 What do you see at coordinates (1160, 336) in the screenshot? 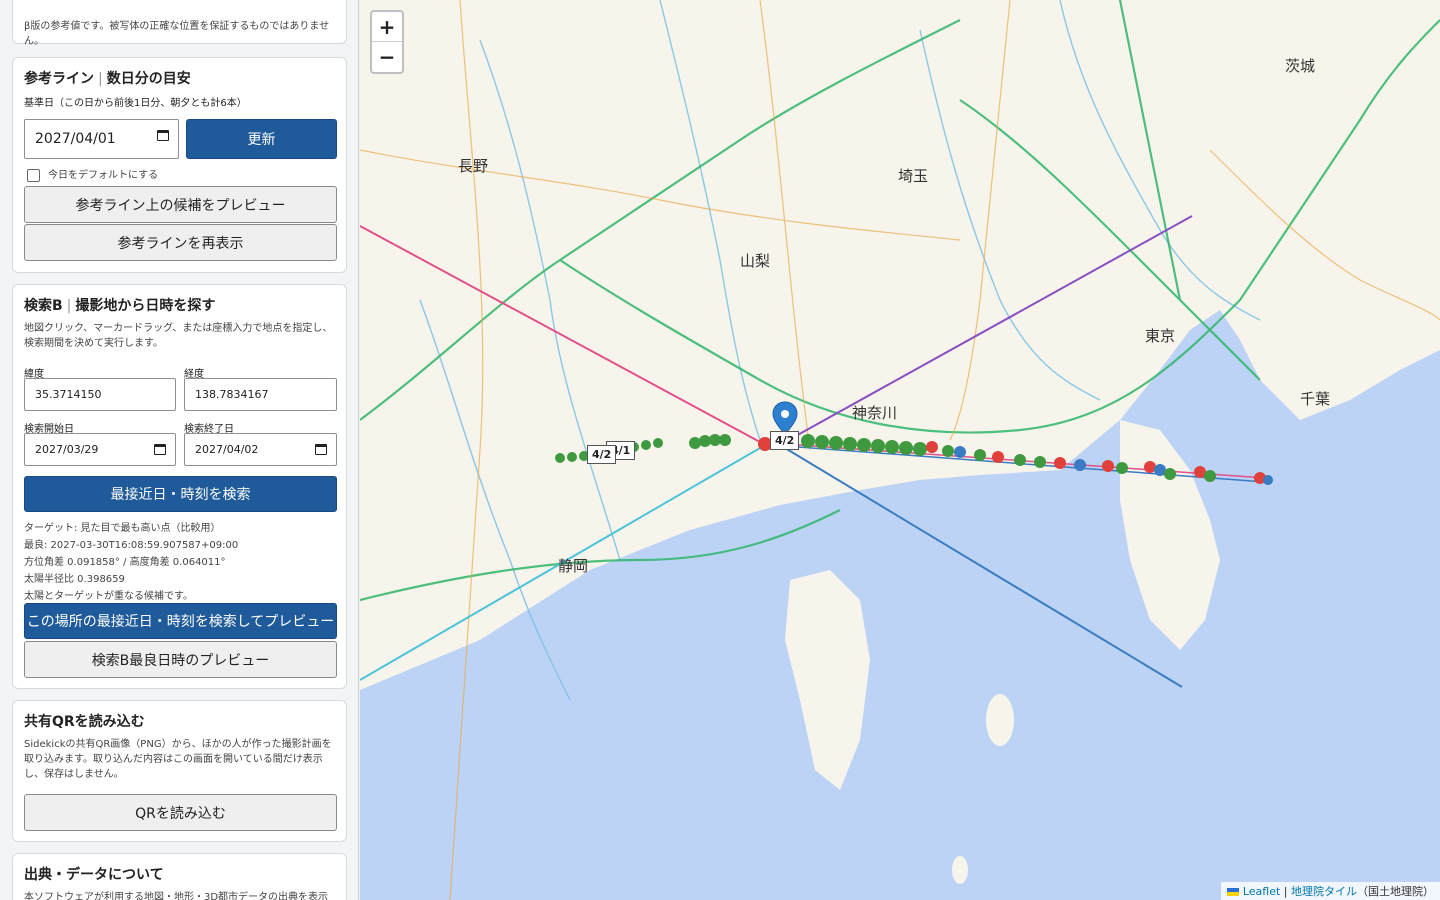
I see `place-label: 東京` at bounding box center [1160, 336].